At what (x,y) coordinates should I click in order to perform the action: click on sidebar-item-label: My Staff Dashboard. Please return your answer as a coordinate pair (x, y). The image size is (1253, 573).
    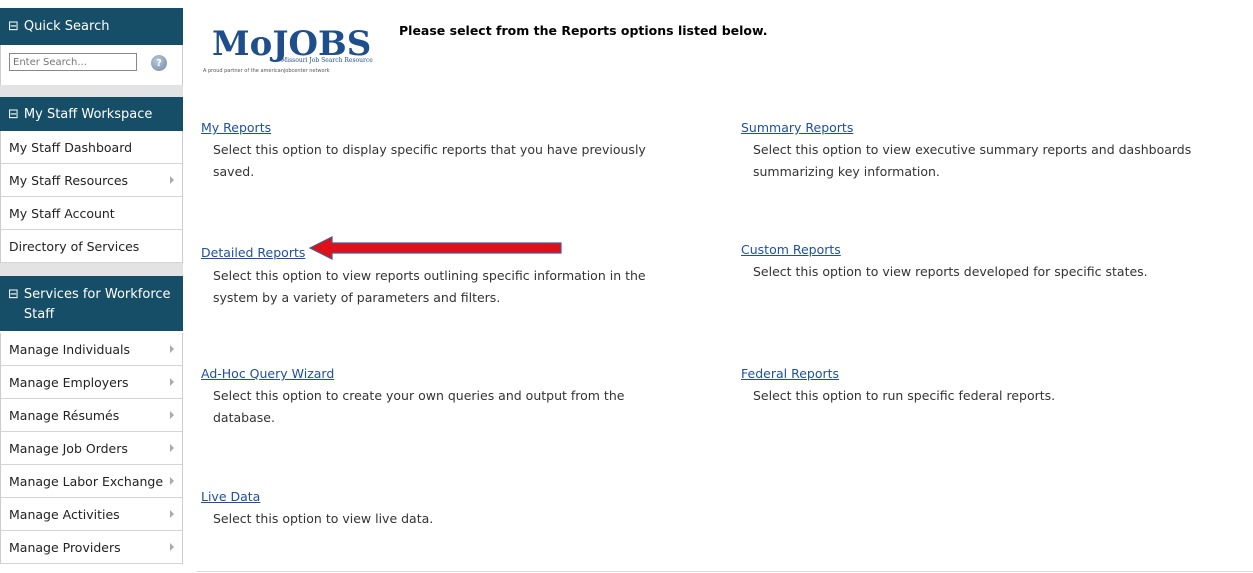
    Looking at the image, I should click on (71, 147).